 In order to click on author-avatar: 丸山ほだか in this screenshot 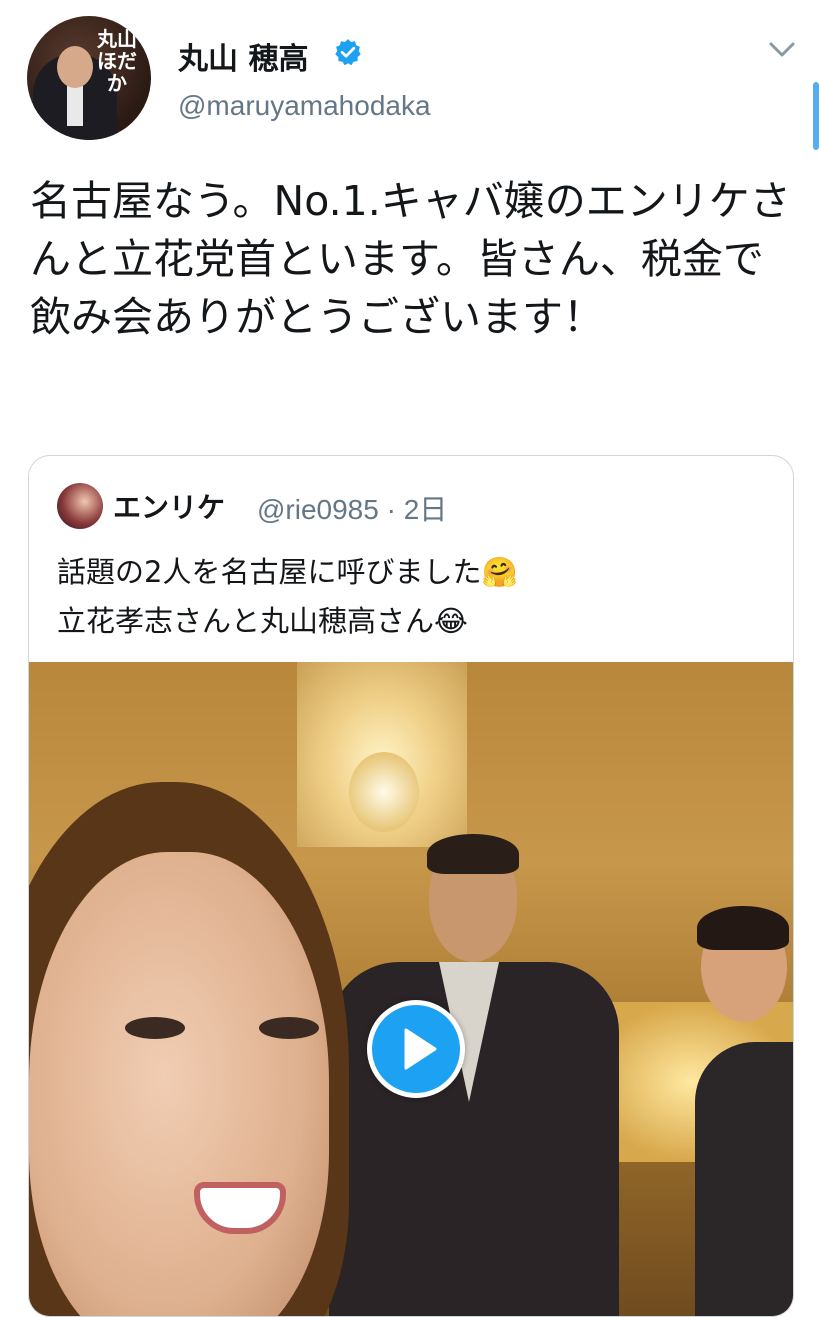, I will do `click(89, 78)`.